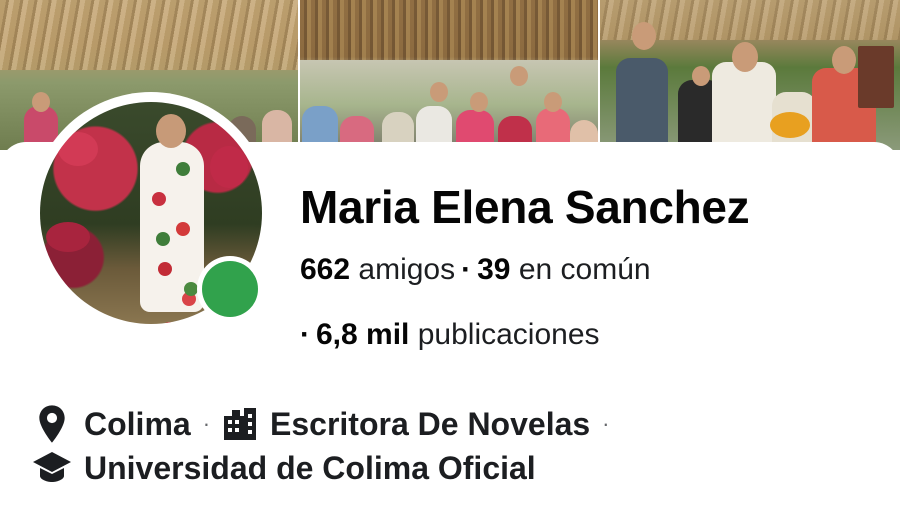 The width and height of the screenshot is (900, 522). I want to click on location-text: Colima, so click(137, 424).